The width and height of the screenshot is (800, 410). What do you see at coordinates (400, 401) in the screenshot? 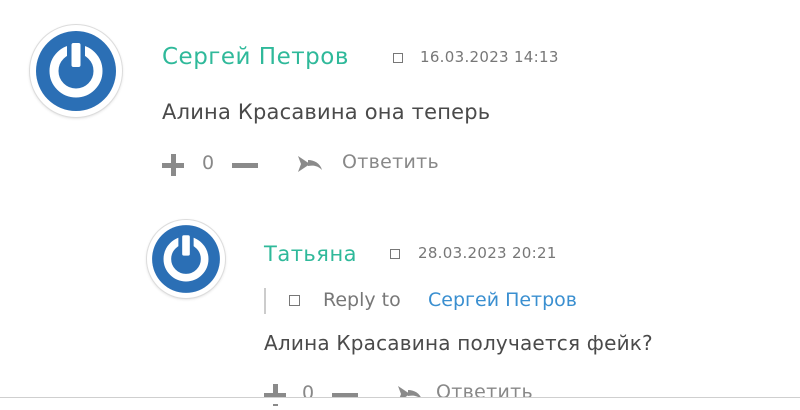
I see `bottom-edge` at bounding box center [400, 401].